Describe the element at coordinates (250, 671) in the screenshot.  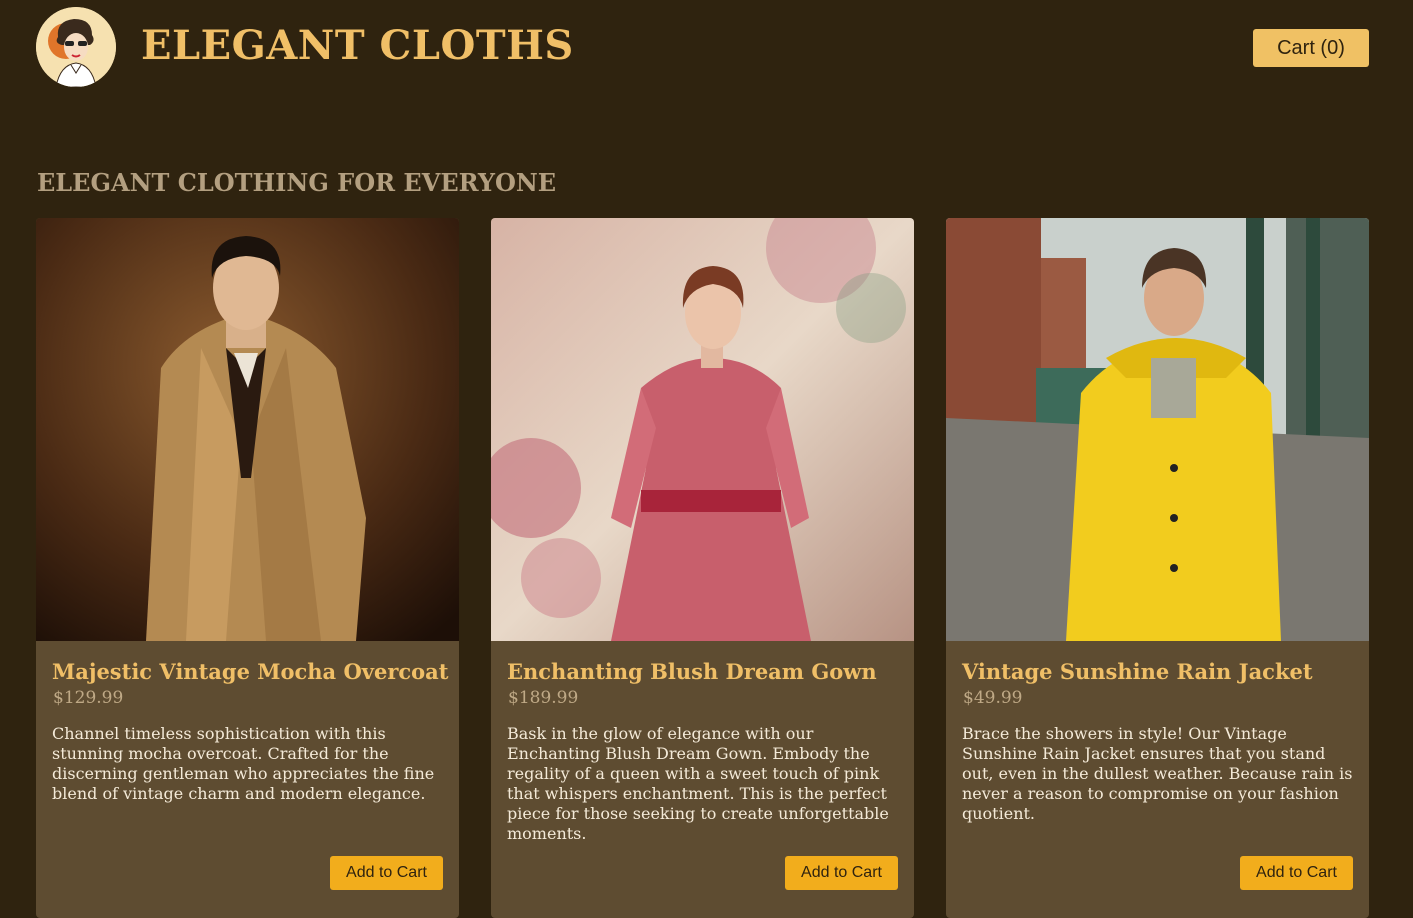
I see `product-name: Majestic Vintage Mocha Overcoat` at that location.